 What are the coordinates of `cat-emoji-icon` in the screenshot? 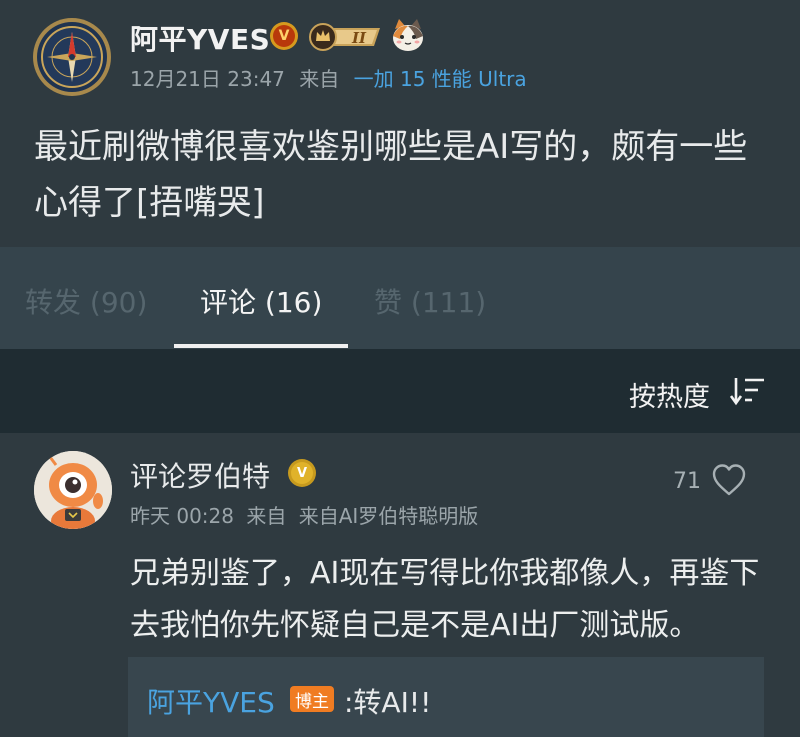 It's located at (408, 35).